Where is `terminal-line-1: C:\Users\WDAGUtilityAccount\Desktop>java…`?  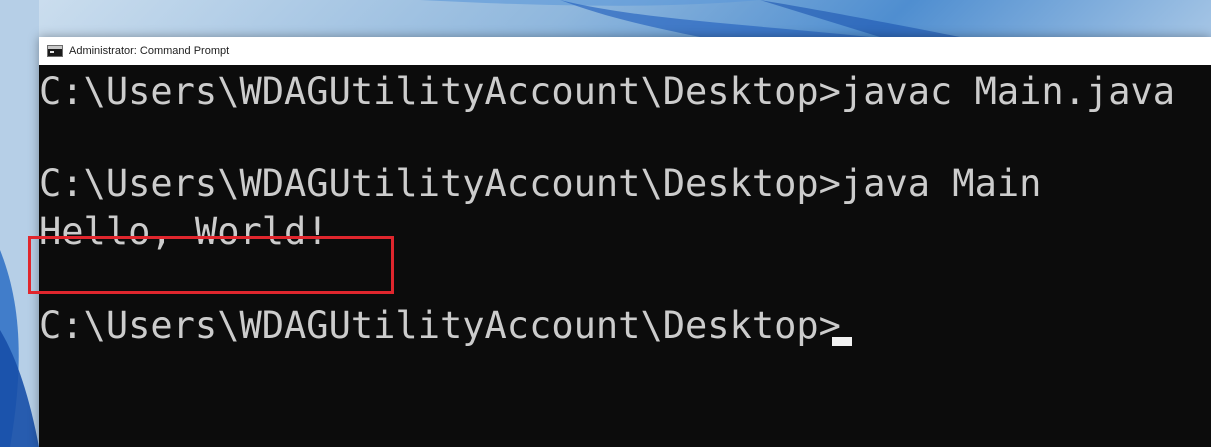
terminal-line-1: C:\Users\WDAGUtilityAccount\Desktop>java… is located at coordinates (607, 91).